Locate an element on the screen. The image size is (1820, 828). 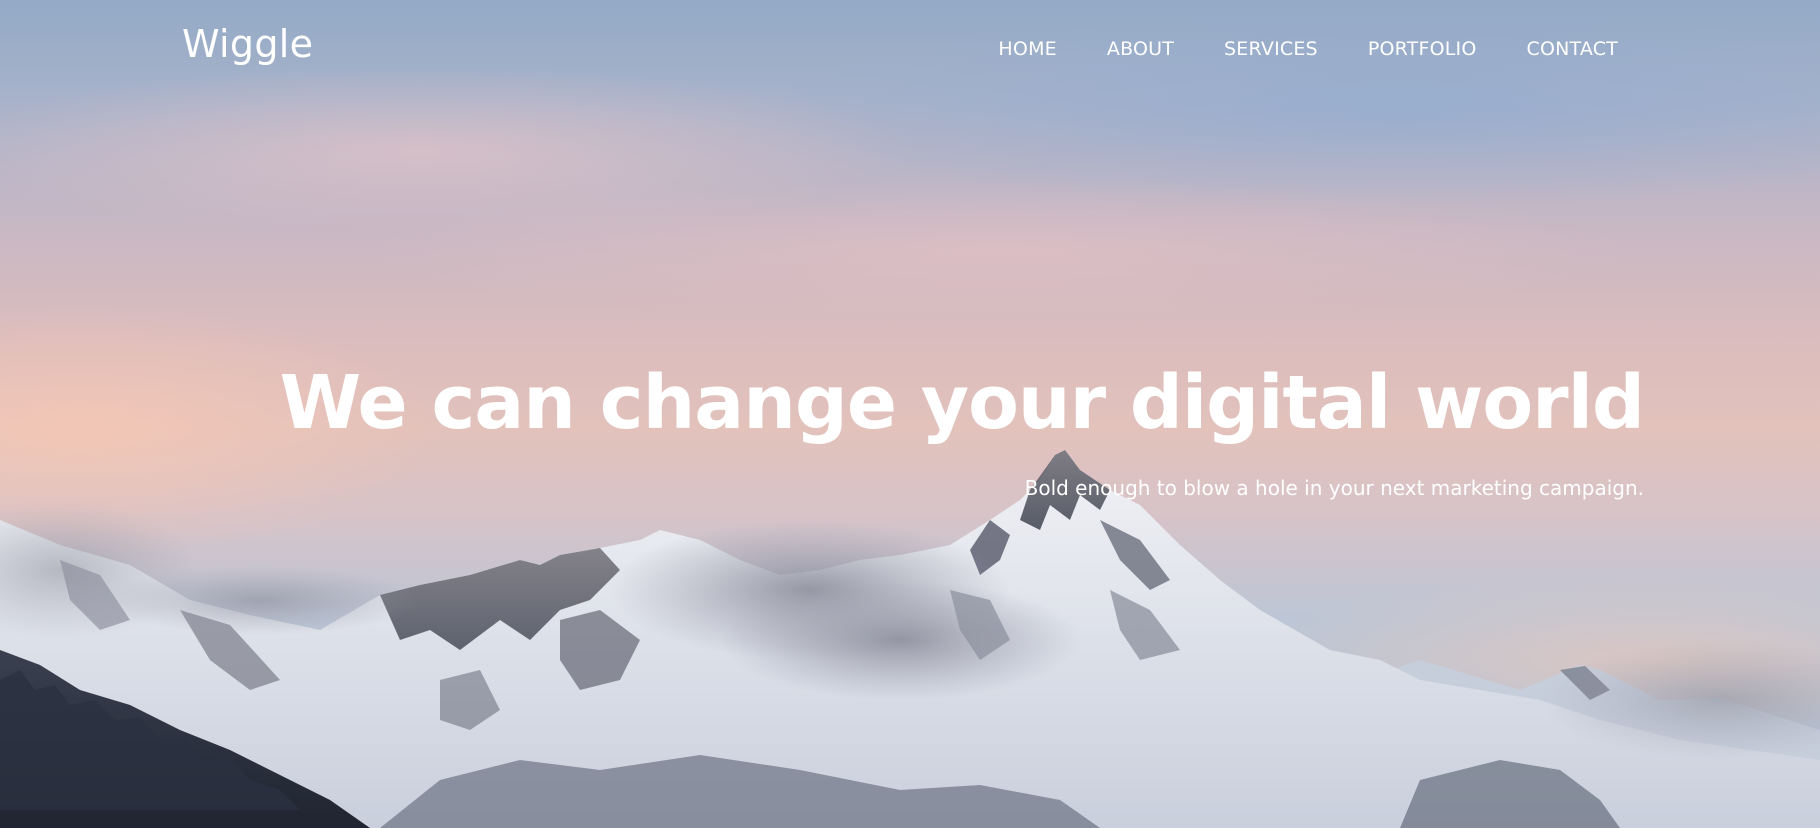
nav-item-portfolio: PORTFOLIO is located at coordinates (1422, 49).